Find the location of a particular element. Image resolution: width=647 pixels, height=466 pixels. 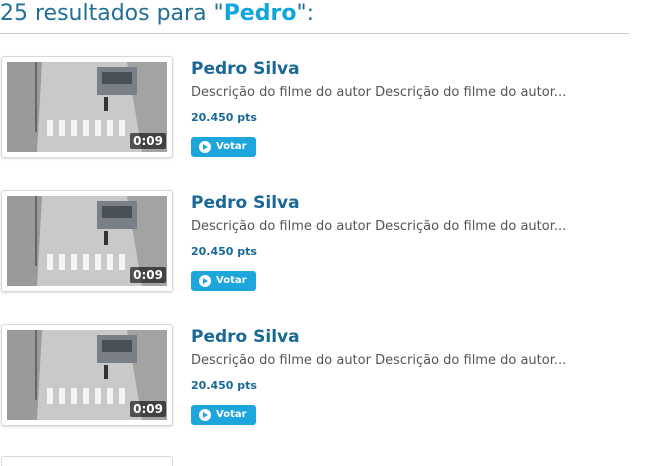

header-divider is located at coordinates (314, 33).